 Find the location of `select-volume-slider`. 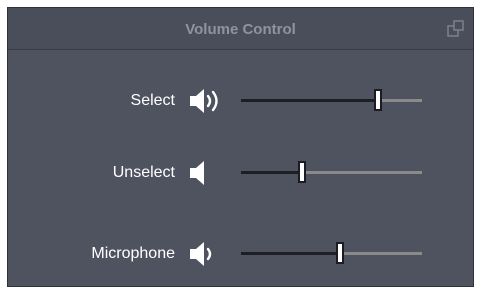

select-volume-slider is located at coordinates (331, 101).